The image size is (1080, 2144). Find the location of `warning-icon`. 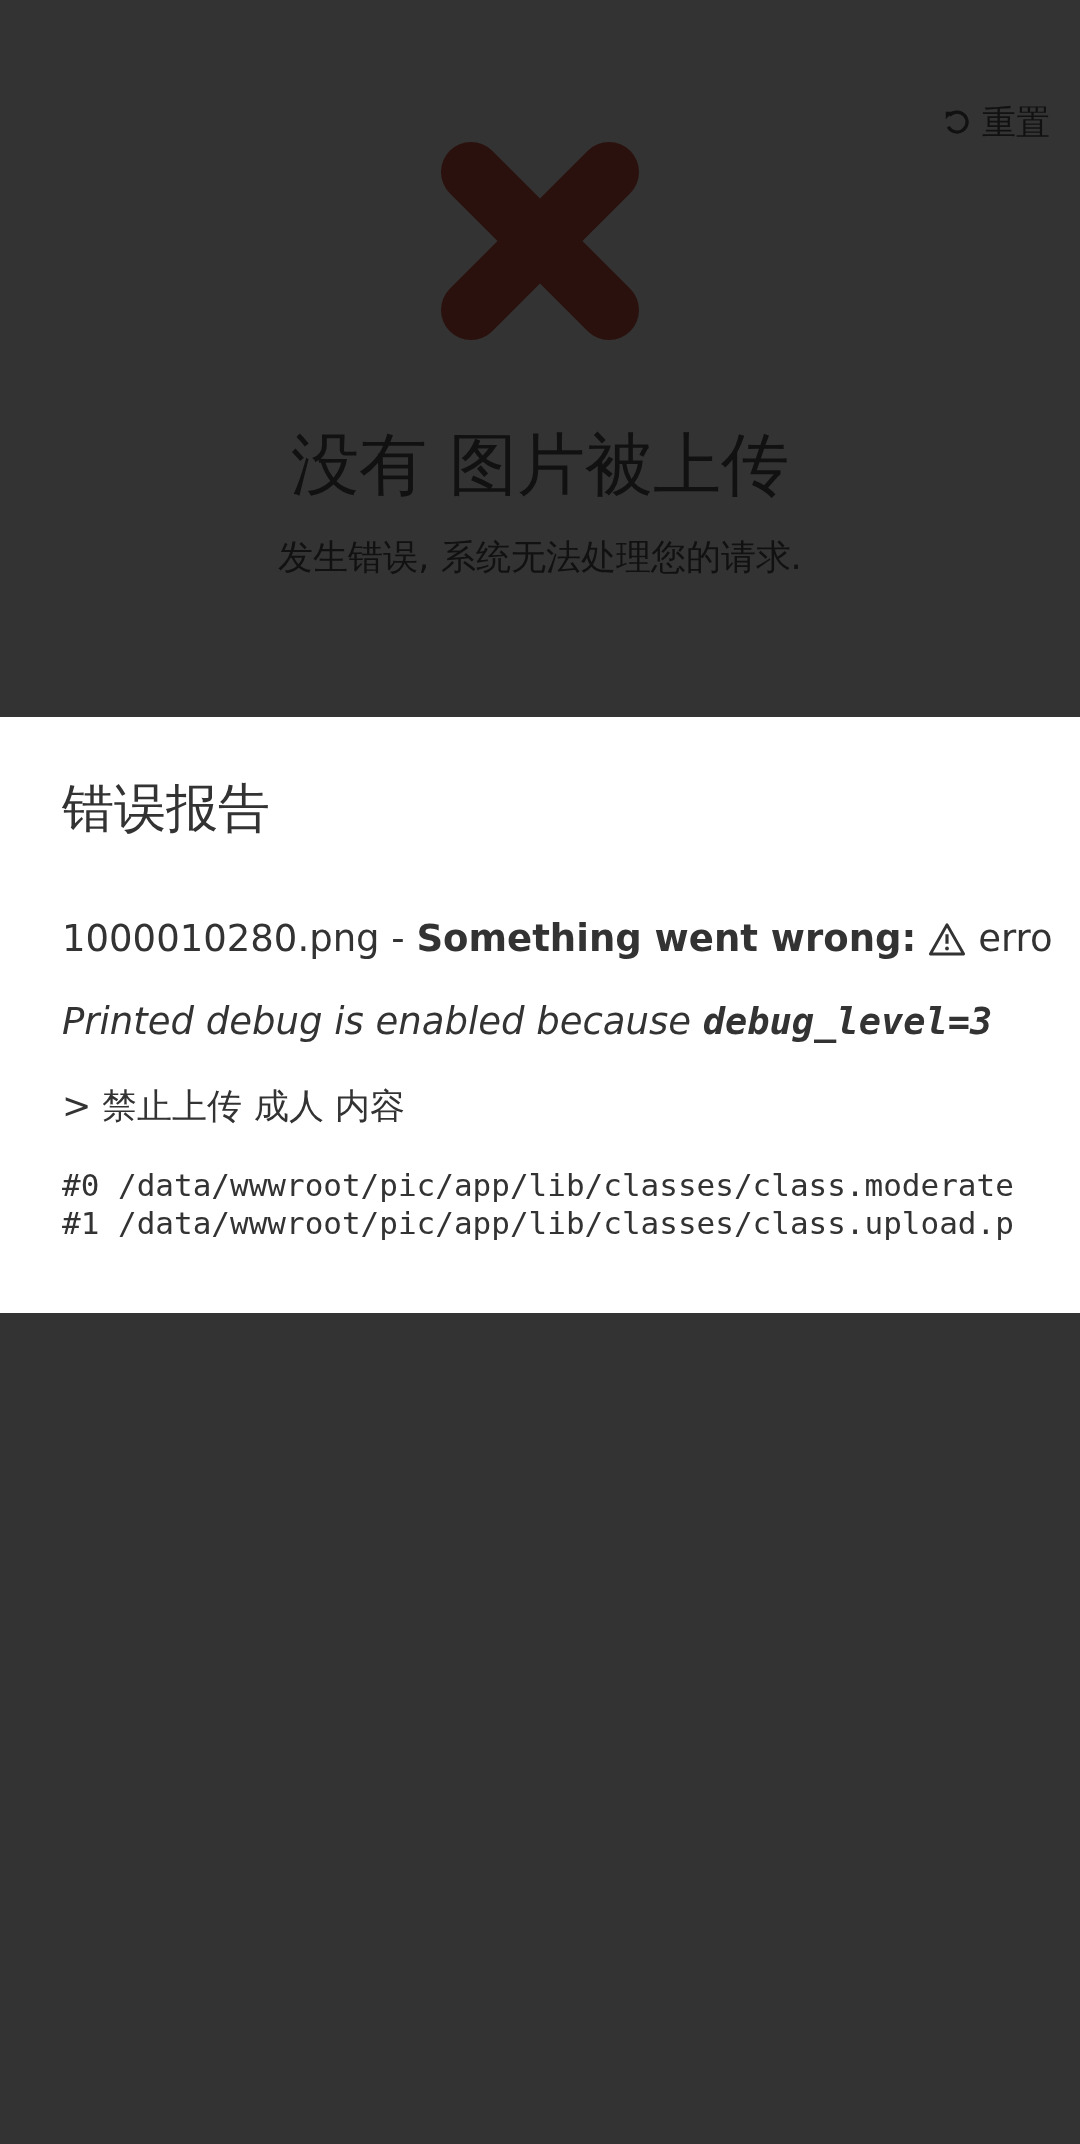

warning-icon is located at coordinates (947, 938).